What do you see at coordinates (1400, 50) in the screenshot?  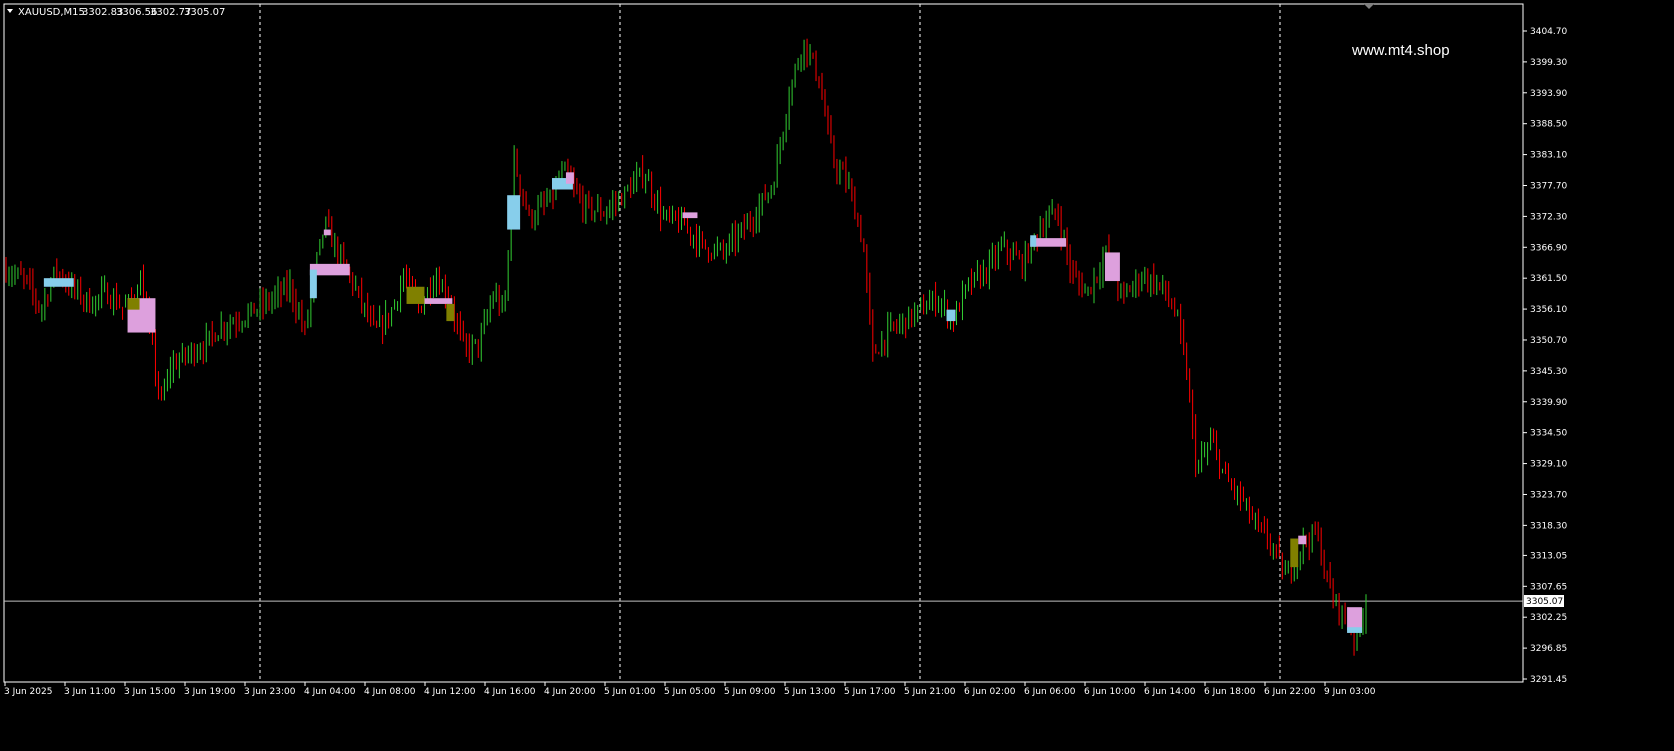 I see `watermark: www.mt4.shop` at bounding box center [1400, 50].